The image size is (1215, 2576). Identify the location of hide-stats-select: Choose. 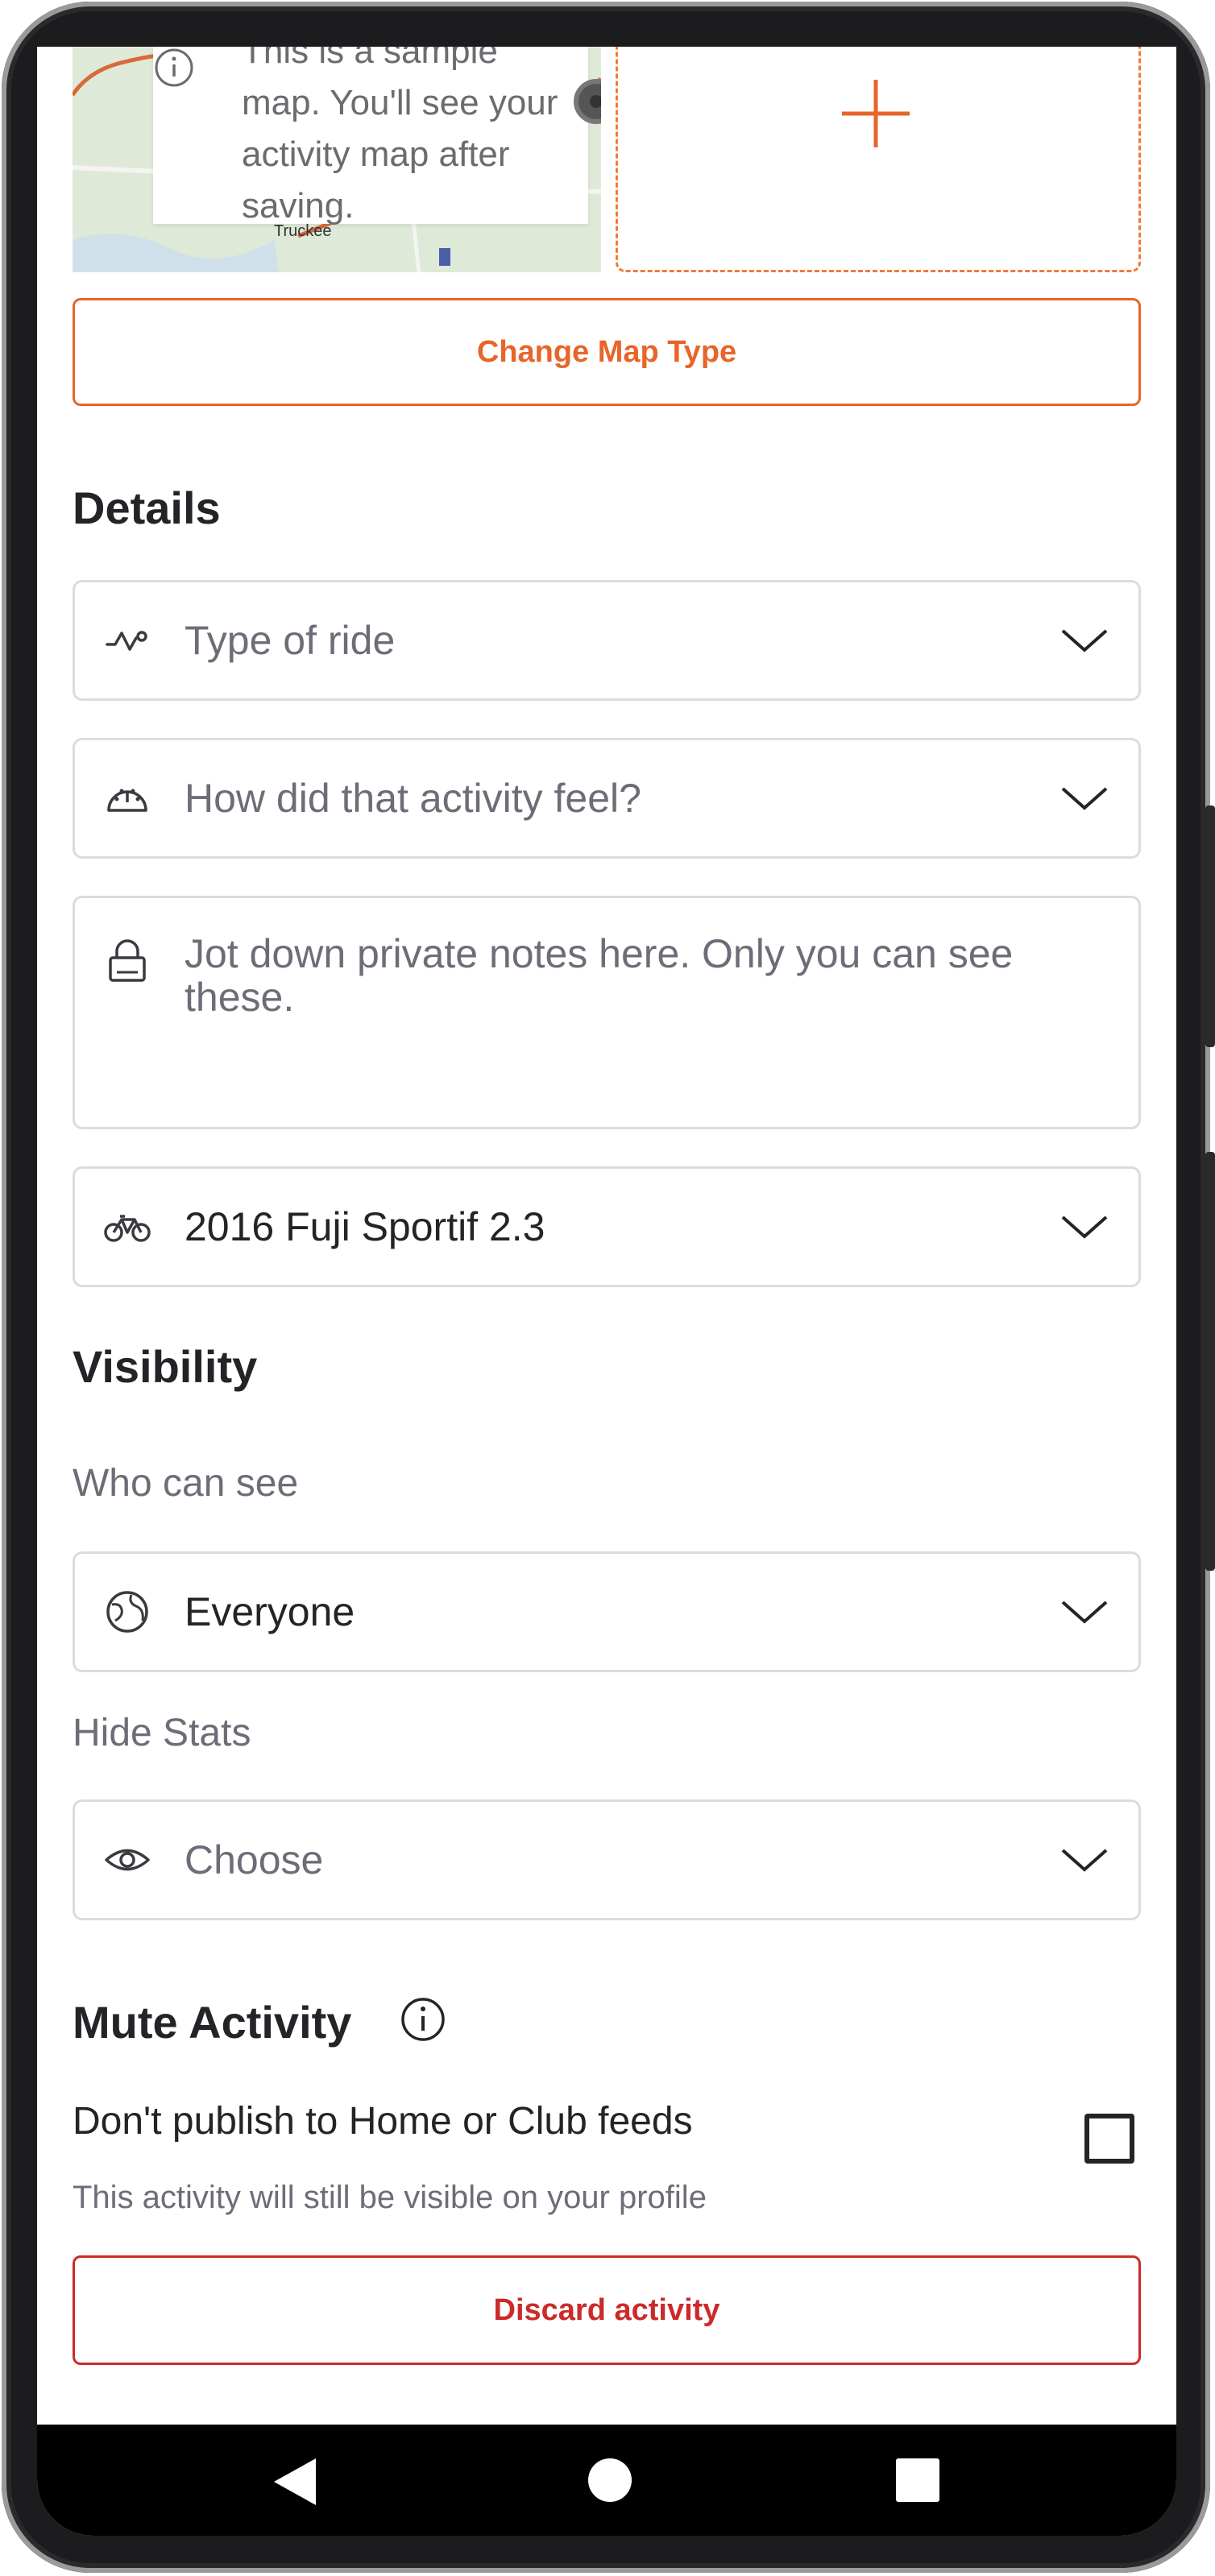
(607, 1859).